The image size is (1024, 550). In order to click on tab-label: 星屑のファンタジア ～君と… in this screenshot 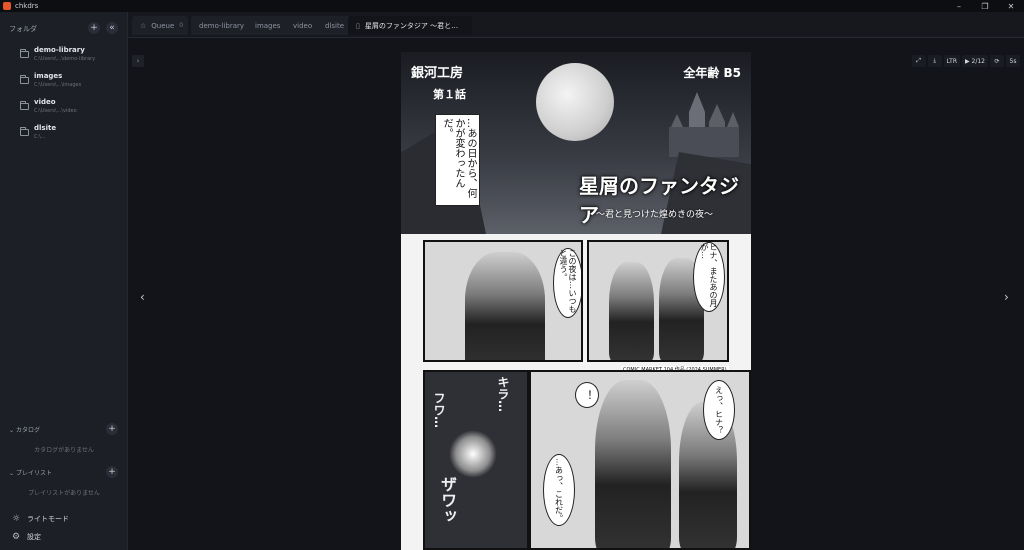, I will do `click(411, 25)`.